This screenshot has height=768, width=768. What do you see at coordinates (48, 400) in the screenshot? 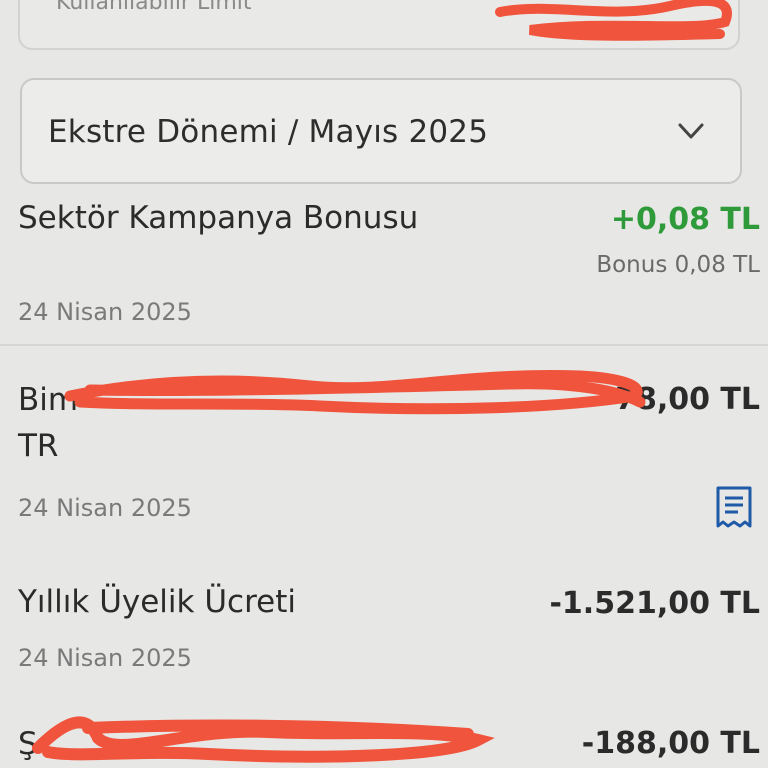
I see `transaction-title: Bim` at bounding box center [48, 400].